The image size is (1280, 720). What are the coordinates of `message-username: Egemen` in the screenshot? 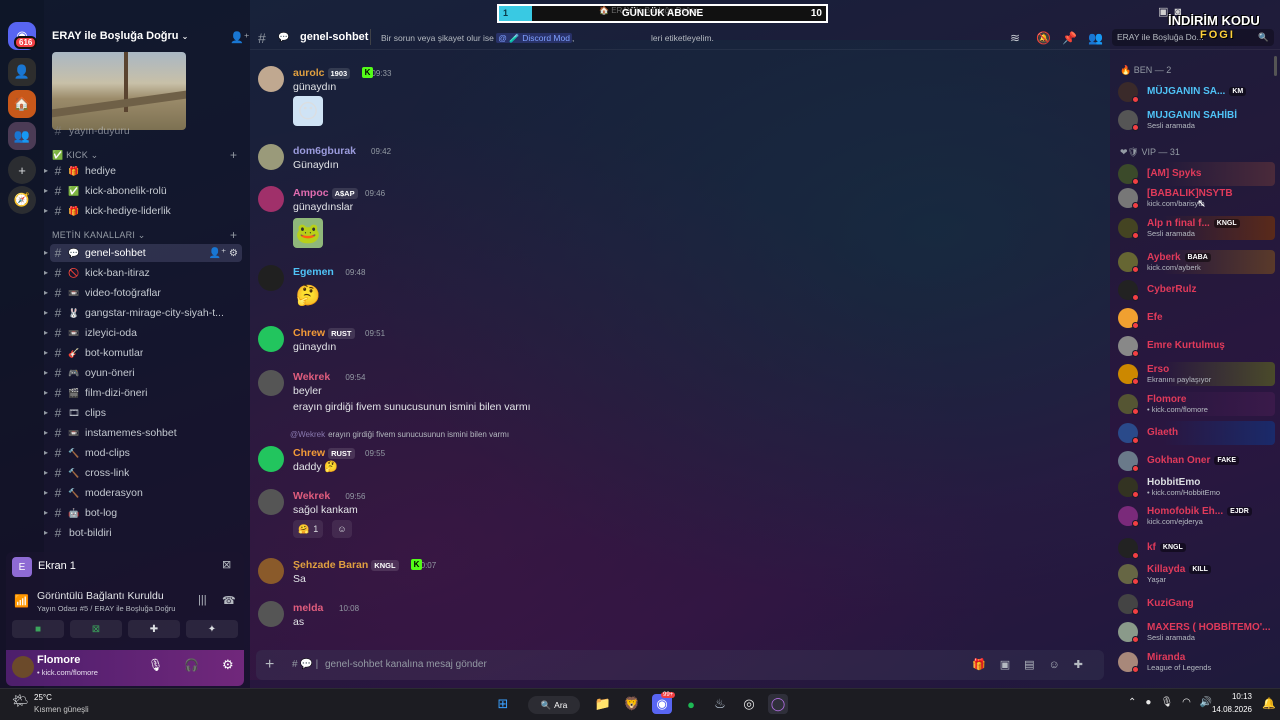 It's located at (313, 272).